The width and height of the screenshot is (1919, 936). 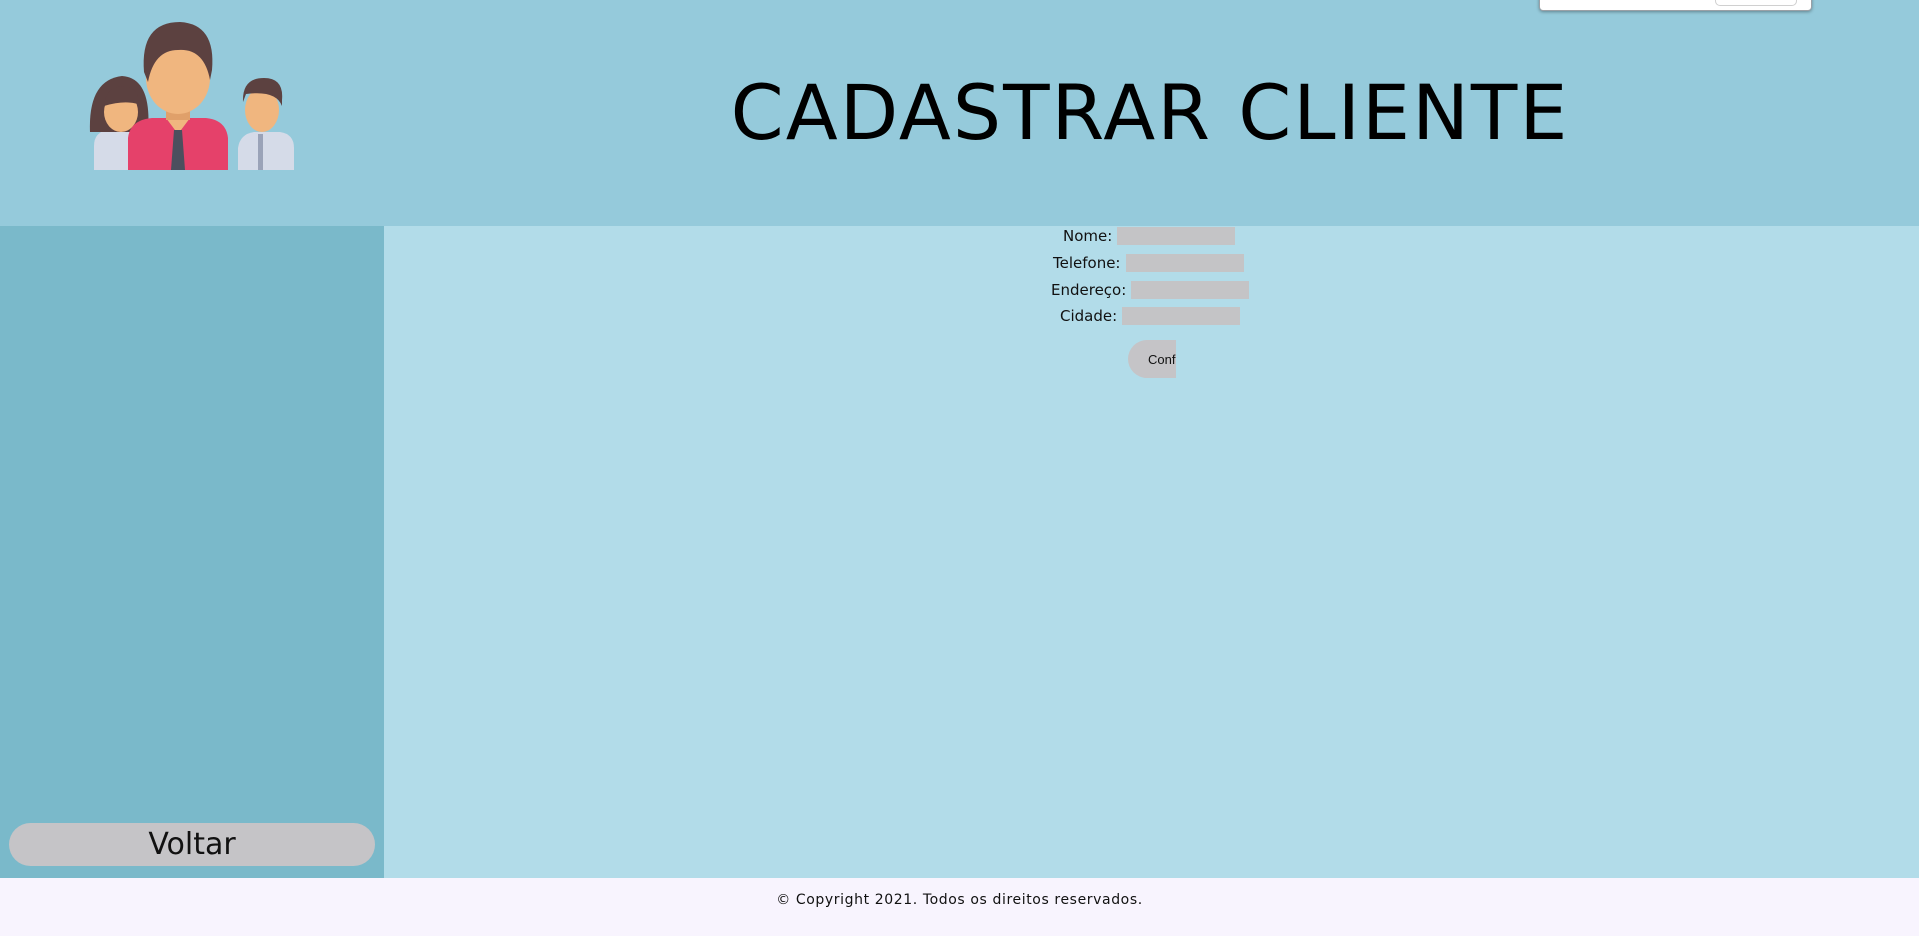 What do you see at coordinates (1089, 316) in the screenshot?
I see `cidade-label: Cidade:` at bounding box center [1089, 316].